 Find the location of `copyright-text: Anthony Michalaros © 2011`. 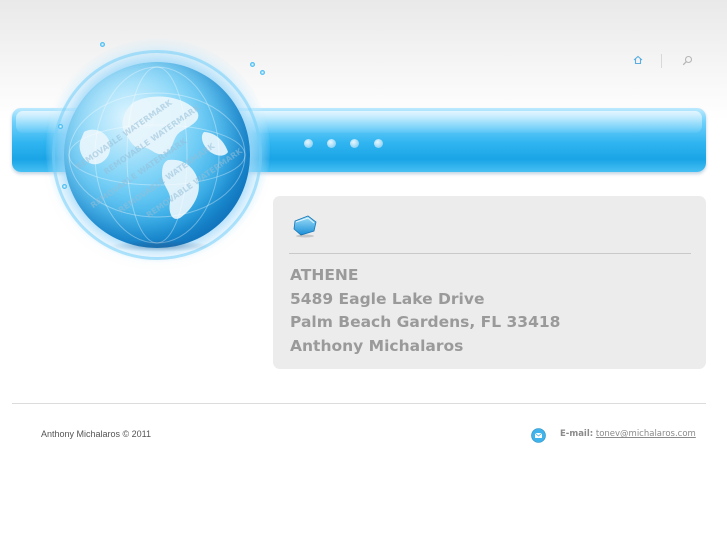

copyright-text: Anthony Michalaros © 2011 is located at coordinates (96, 434).